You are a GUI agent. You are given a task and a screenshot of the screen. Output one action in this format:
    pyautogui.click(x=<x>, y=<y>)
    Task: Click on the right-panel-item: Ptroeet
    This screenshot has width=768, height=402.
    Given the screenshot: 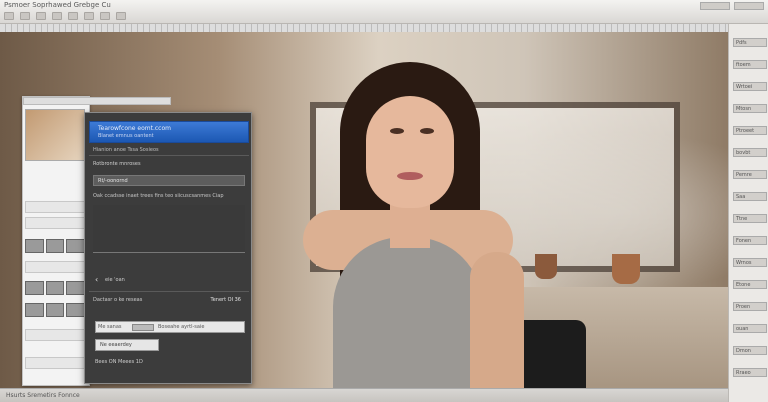 What is the action you would take?
    pyautogui.click(x=750, y=130)
    